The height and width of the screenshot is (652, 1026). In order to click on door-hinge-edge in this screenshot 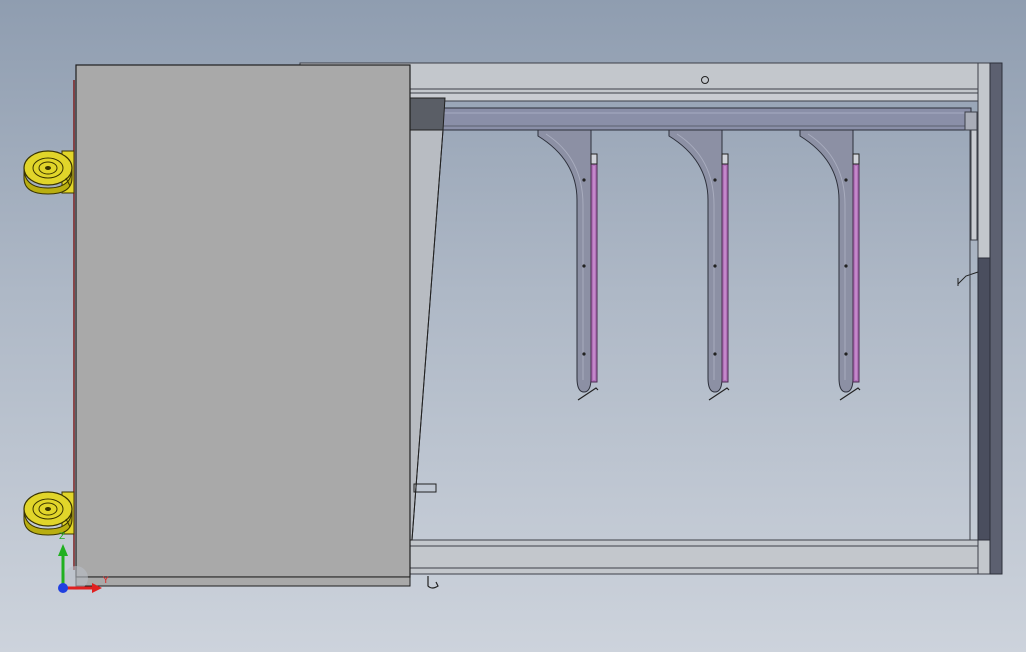, I will do `click(427, 114)`.